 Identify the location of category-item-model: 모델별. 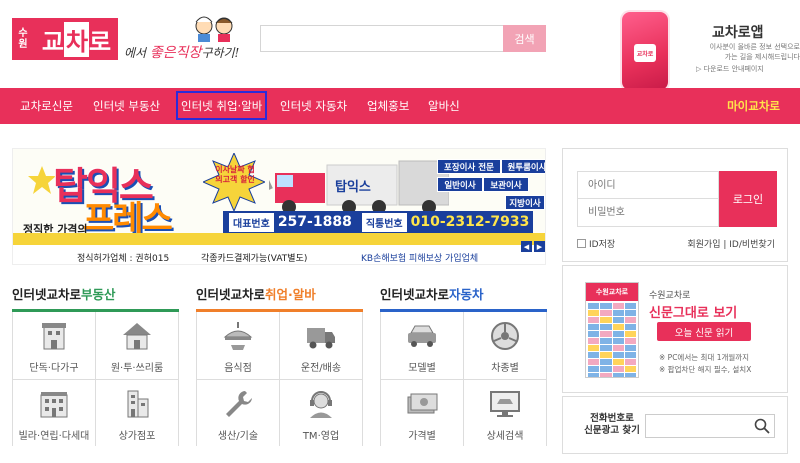
(422, 346).